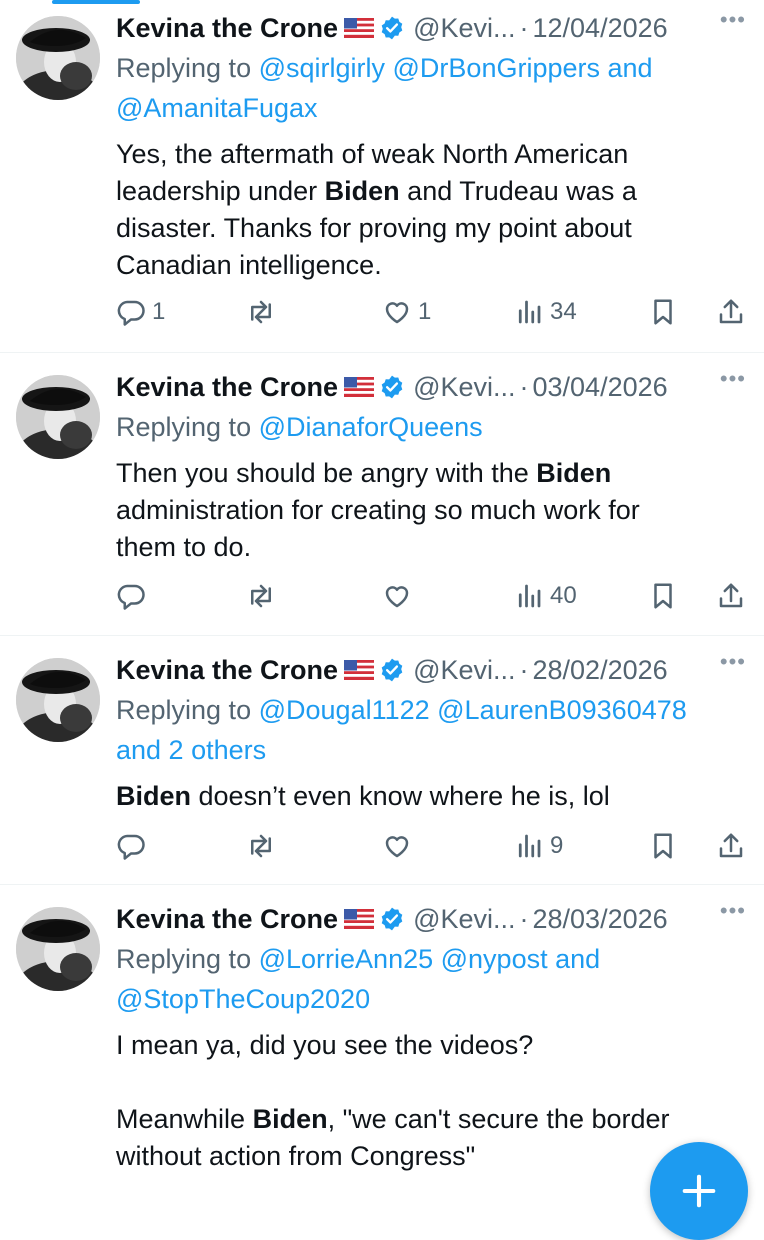 Image resolution: width=764 pixels, height=1240 pixels. What do you see at coordinates (600, 919) in the screenshot?
I see `tweet-date: 28/03/2026` at bounding box center [600, 919].